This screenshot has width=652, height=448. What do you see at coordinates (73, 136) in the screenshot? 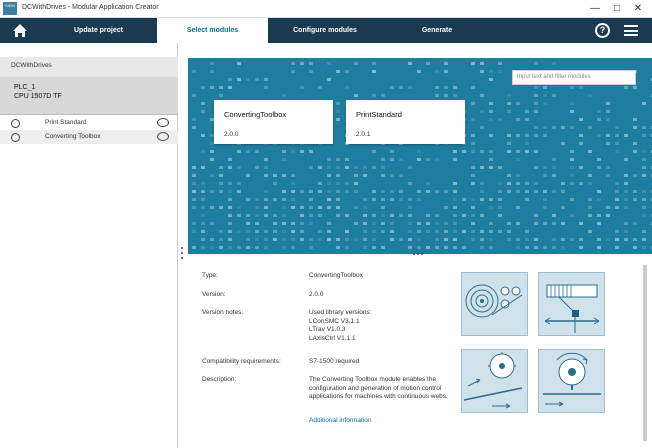
I see `module-label: Converting Toolbox` at bounding box center [73, 136].